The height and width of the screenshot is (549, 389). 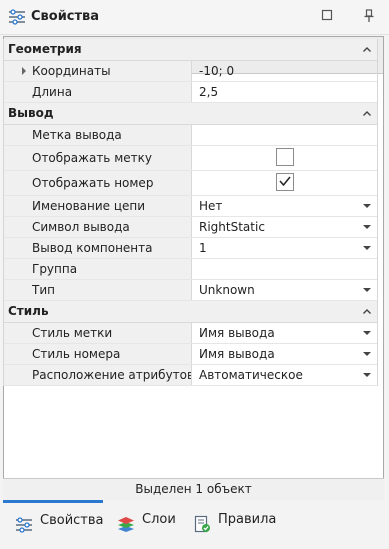 I want to click on status-text: Выделен 1 объект, so click(x=193, y=489).